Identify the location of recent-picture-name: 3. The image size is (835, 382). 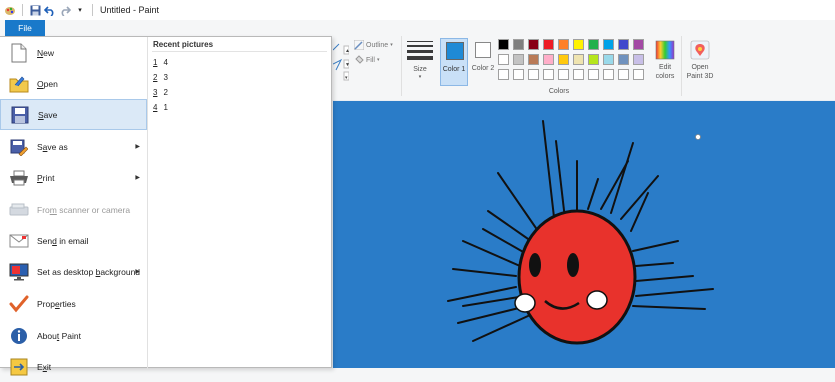
(165, 77).